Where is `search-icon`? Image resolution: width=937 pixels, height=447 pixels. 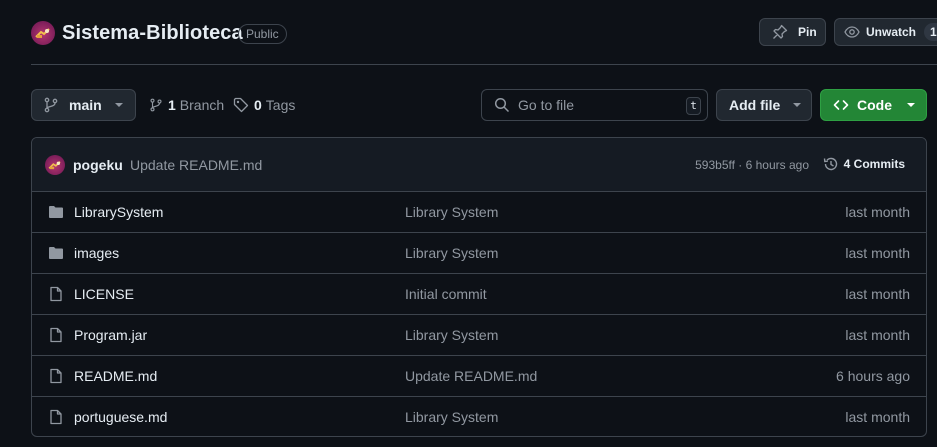
search-icon is located at coordinates (502, 105).